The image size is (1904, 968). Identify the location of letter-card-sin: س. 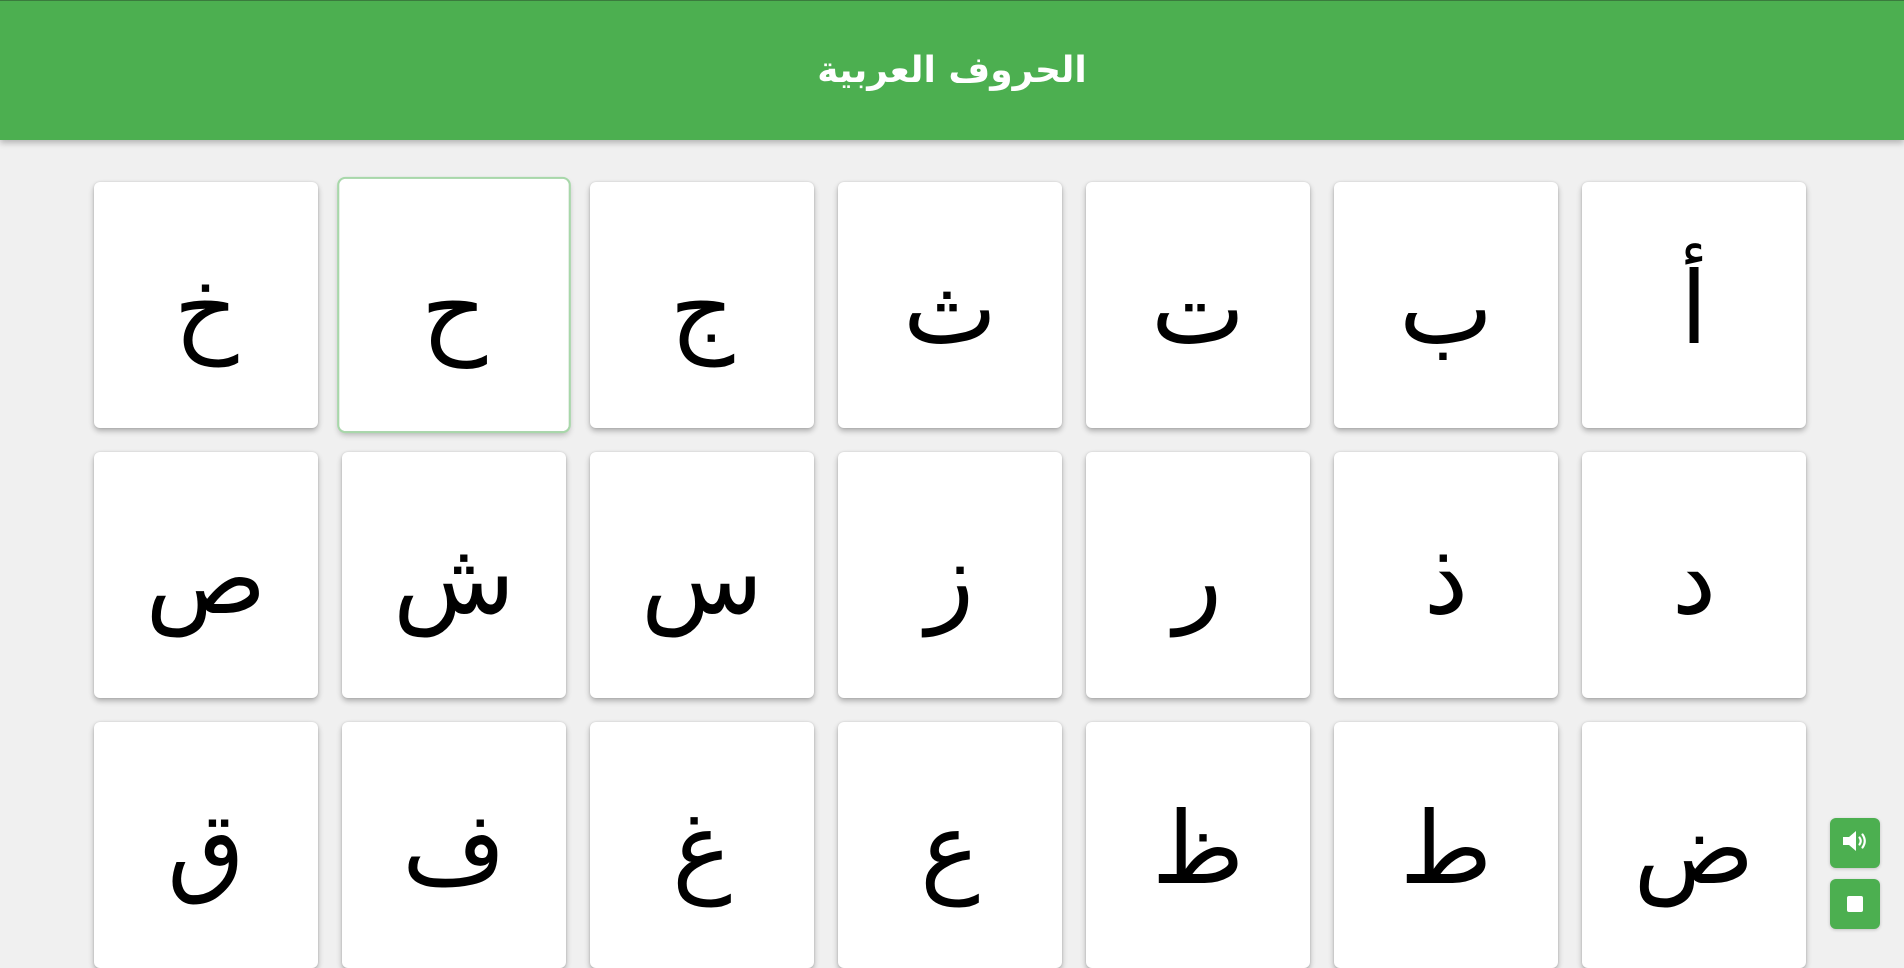
(702, 575).